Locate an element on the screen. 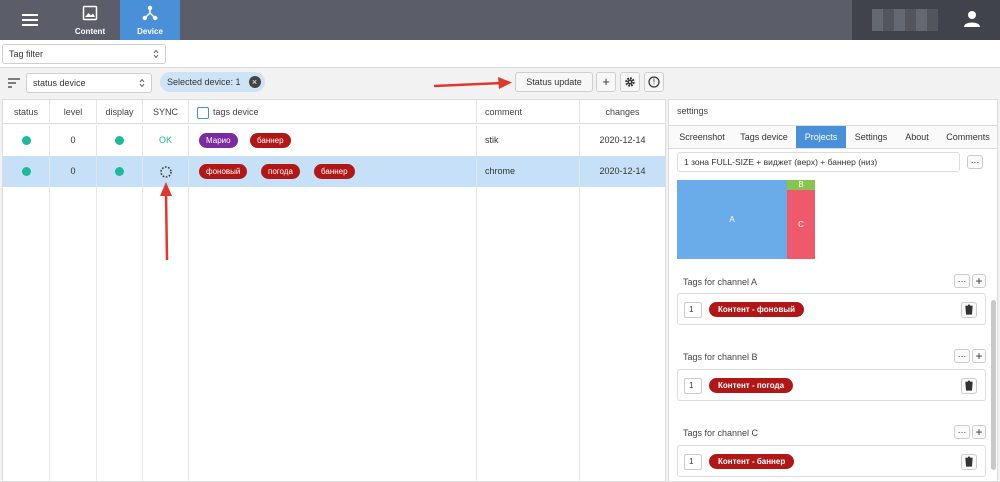 The height and width of the screenshot is (482, 1000). channel-a-number-input: 1 is located at coordinates (693, 310).